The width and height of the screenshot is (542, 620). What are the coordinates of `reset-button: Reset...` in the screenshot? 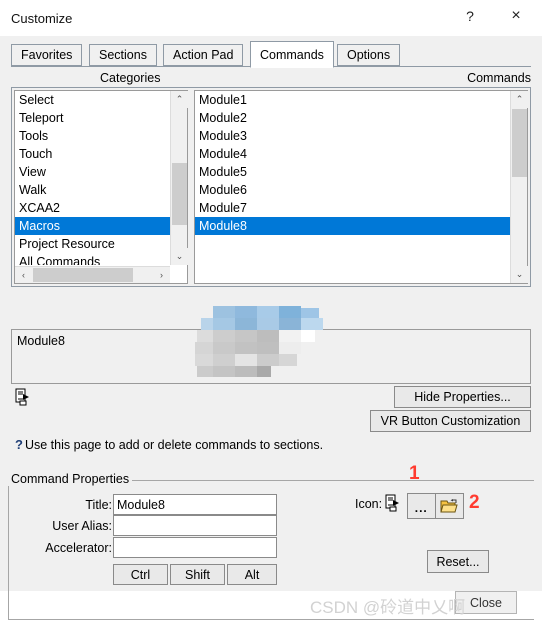 It's located at (458, 561).